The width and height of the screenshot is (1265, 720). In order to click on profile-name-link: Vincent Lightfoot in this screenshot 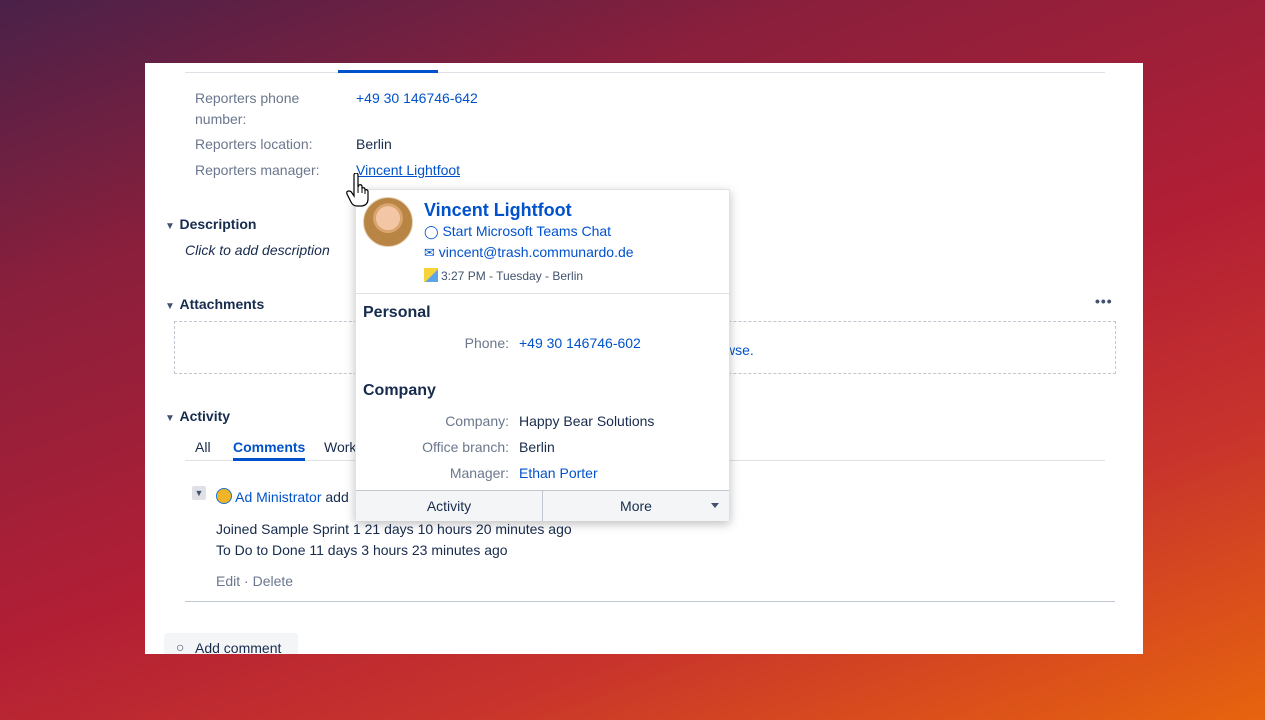, I will do `click(498, 210)`.